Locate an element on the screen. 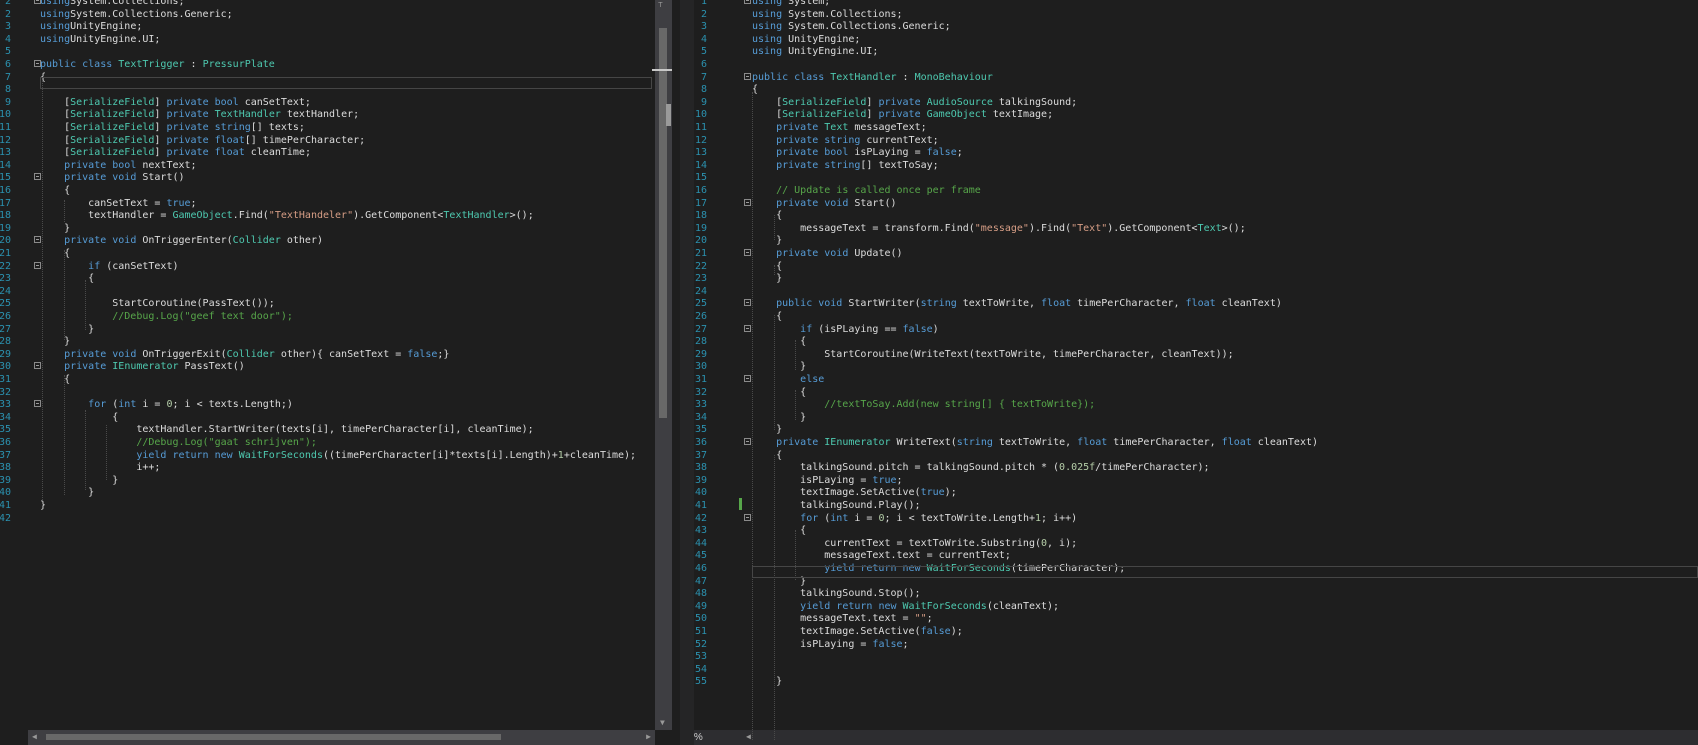  left-horizontal-scrollbar: ◀ ▶ is located at coordinates (341, 737).